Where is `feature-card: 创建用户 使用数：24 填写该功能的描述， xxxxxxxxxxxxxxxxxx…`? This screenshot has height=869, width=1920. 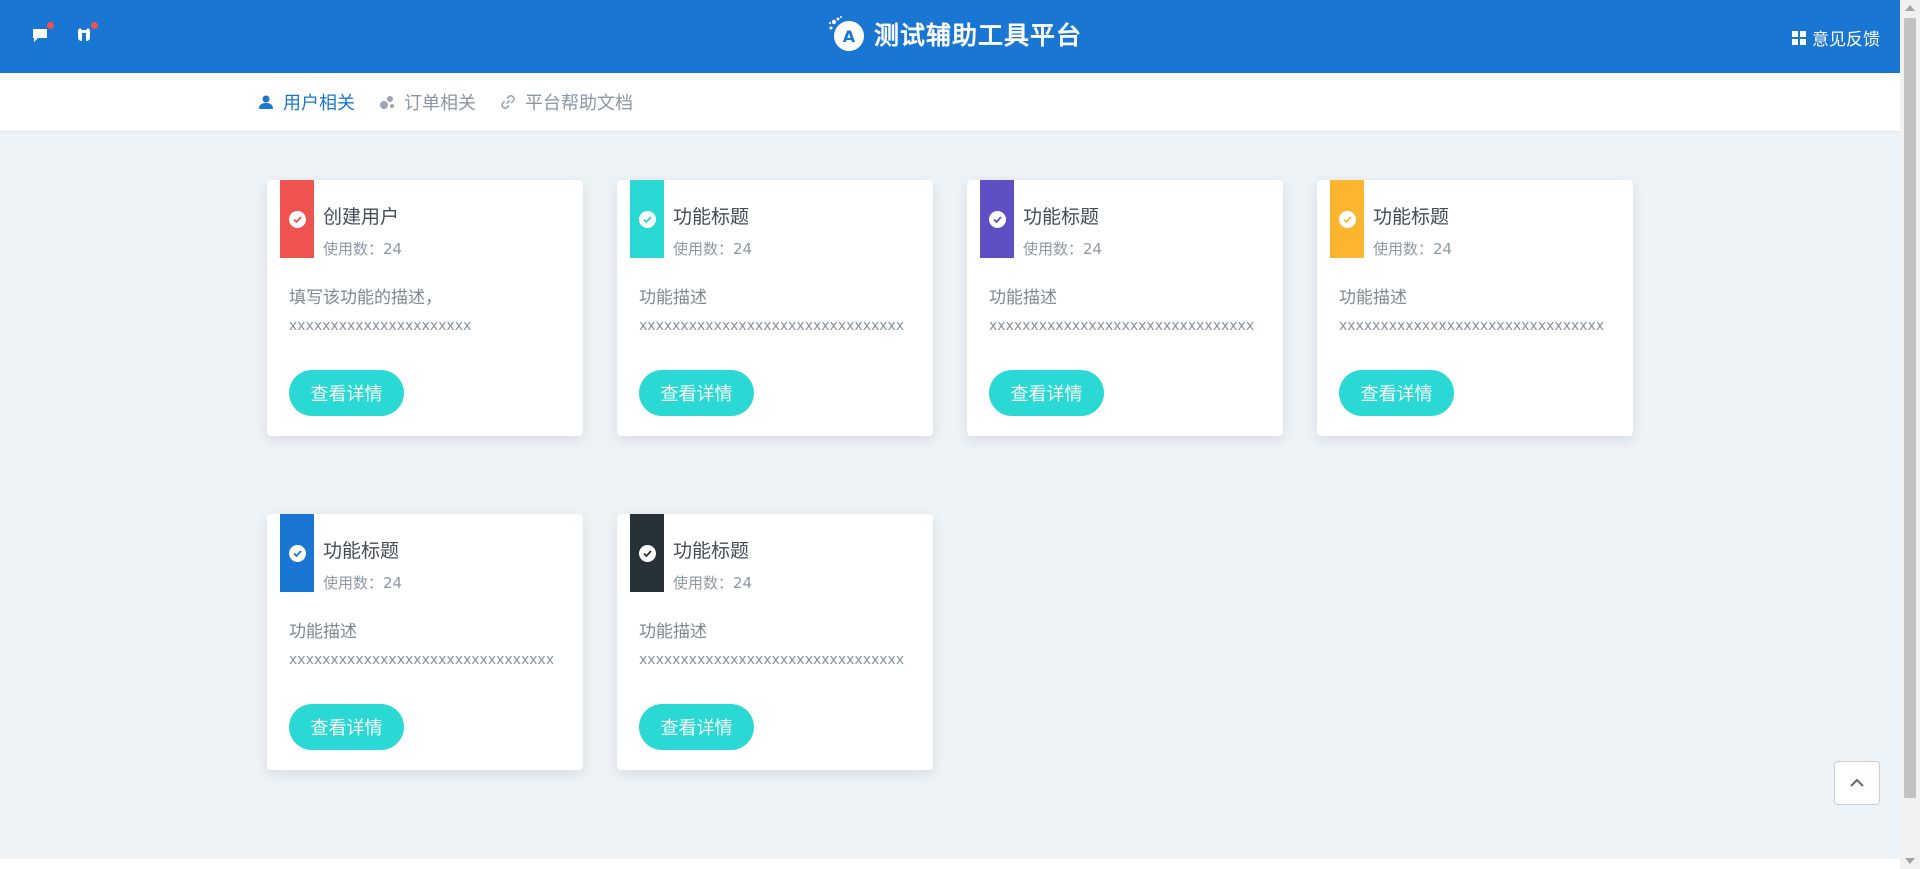
feature-card: 创建用户 使用数：24 填写该功能的描述， xxxxxxxxxxxxxxxxxx… is located at coordinates (425, 308).